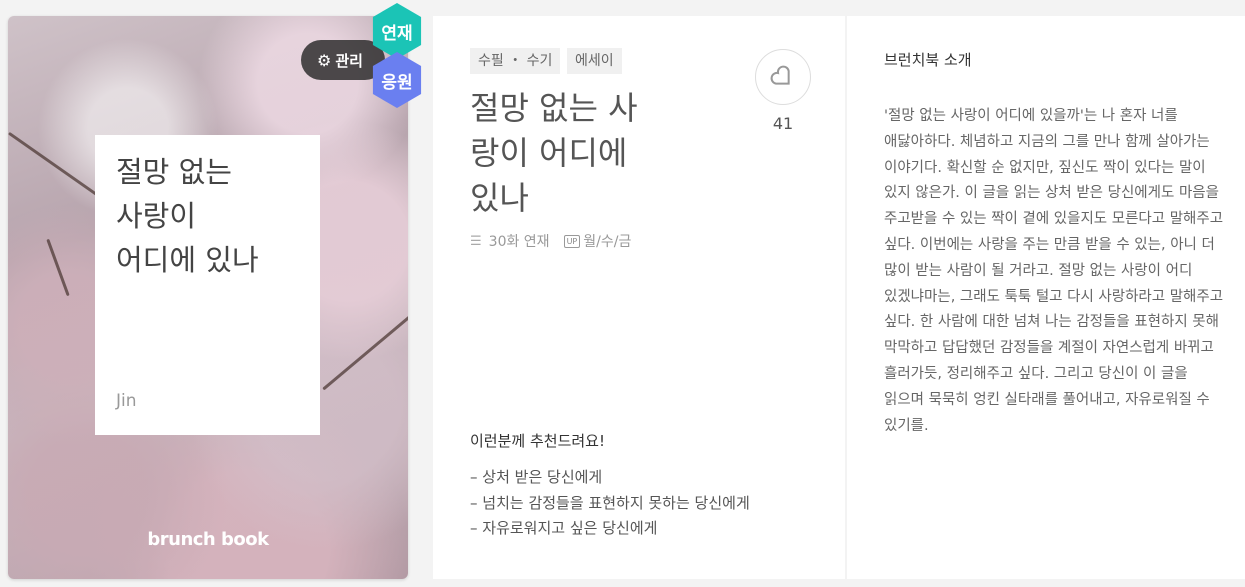 This screenshot has height=587, width=1245. What do you see at coordinates (126, 401) in the screenshot?
I see `cover-author: Jin` at bounding box center [126, 401].